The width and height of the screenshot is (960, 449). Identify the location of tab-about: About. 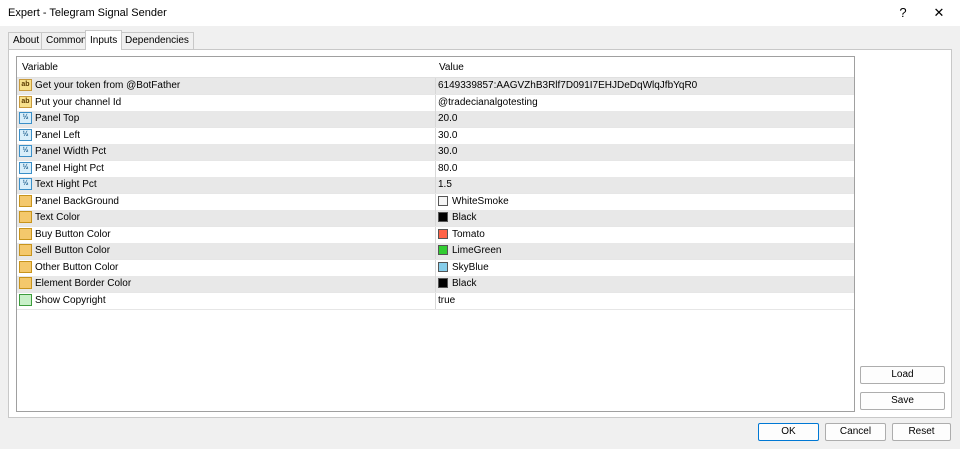
(26, 40).